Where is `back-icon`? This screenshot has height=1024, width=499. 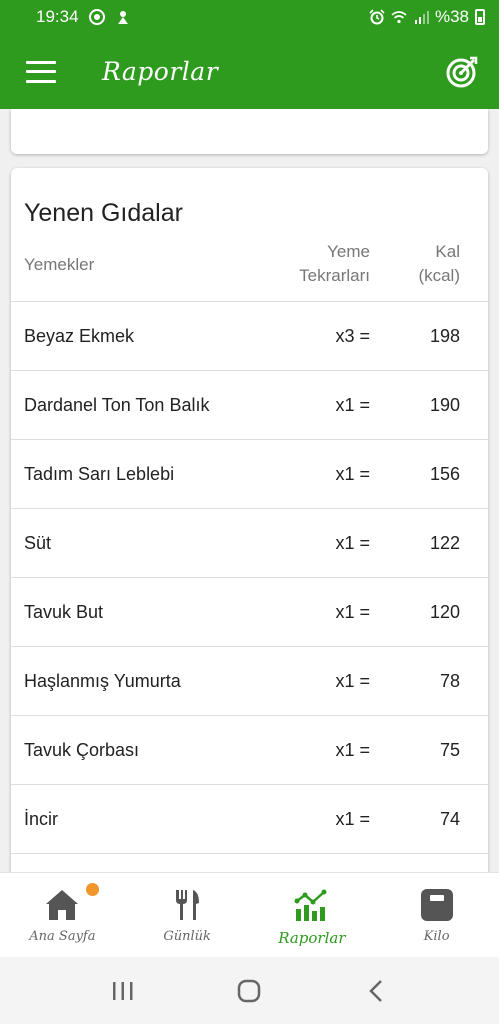
back-icon is located at coordinates (375, 990).